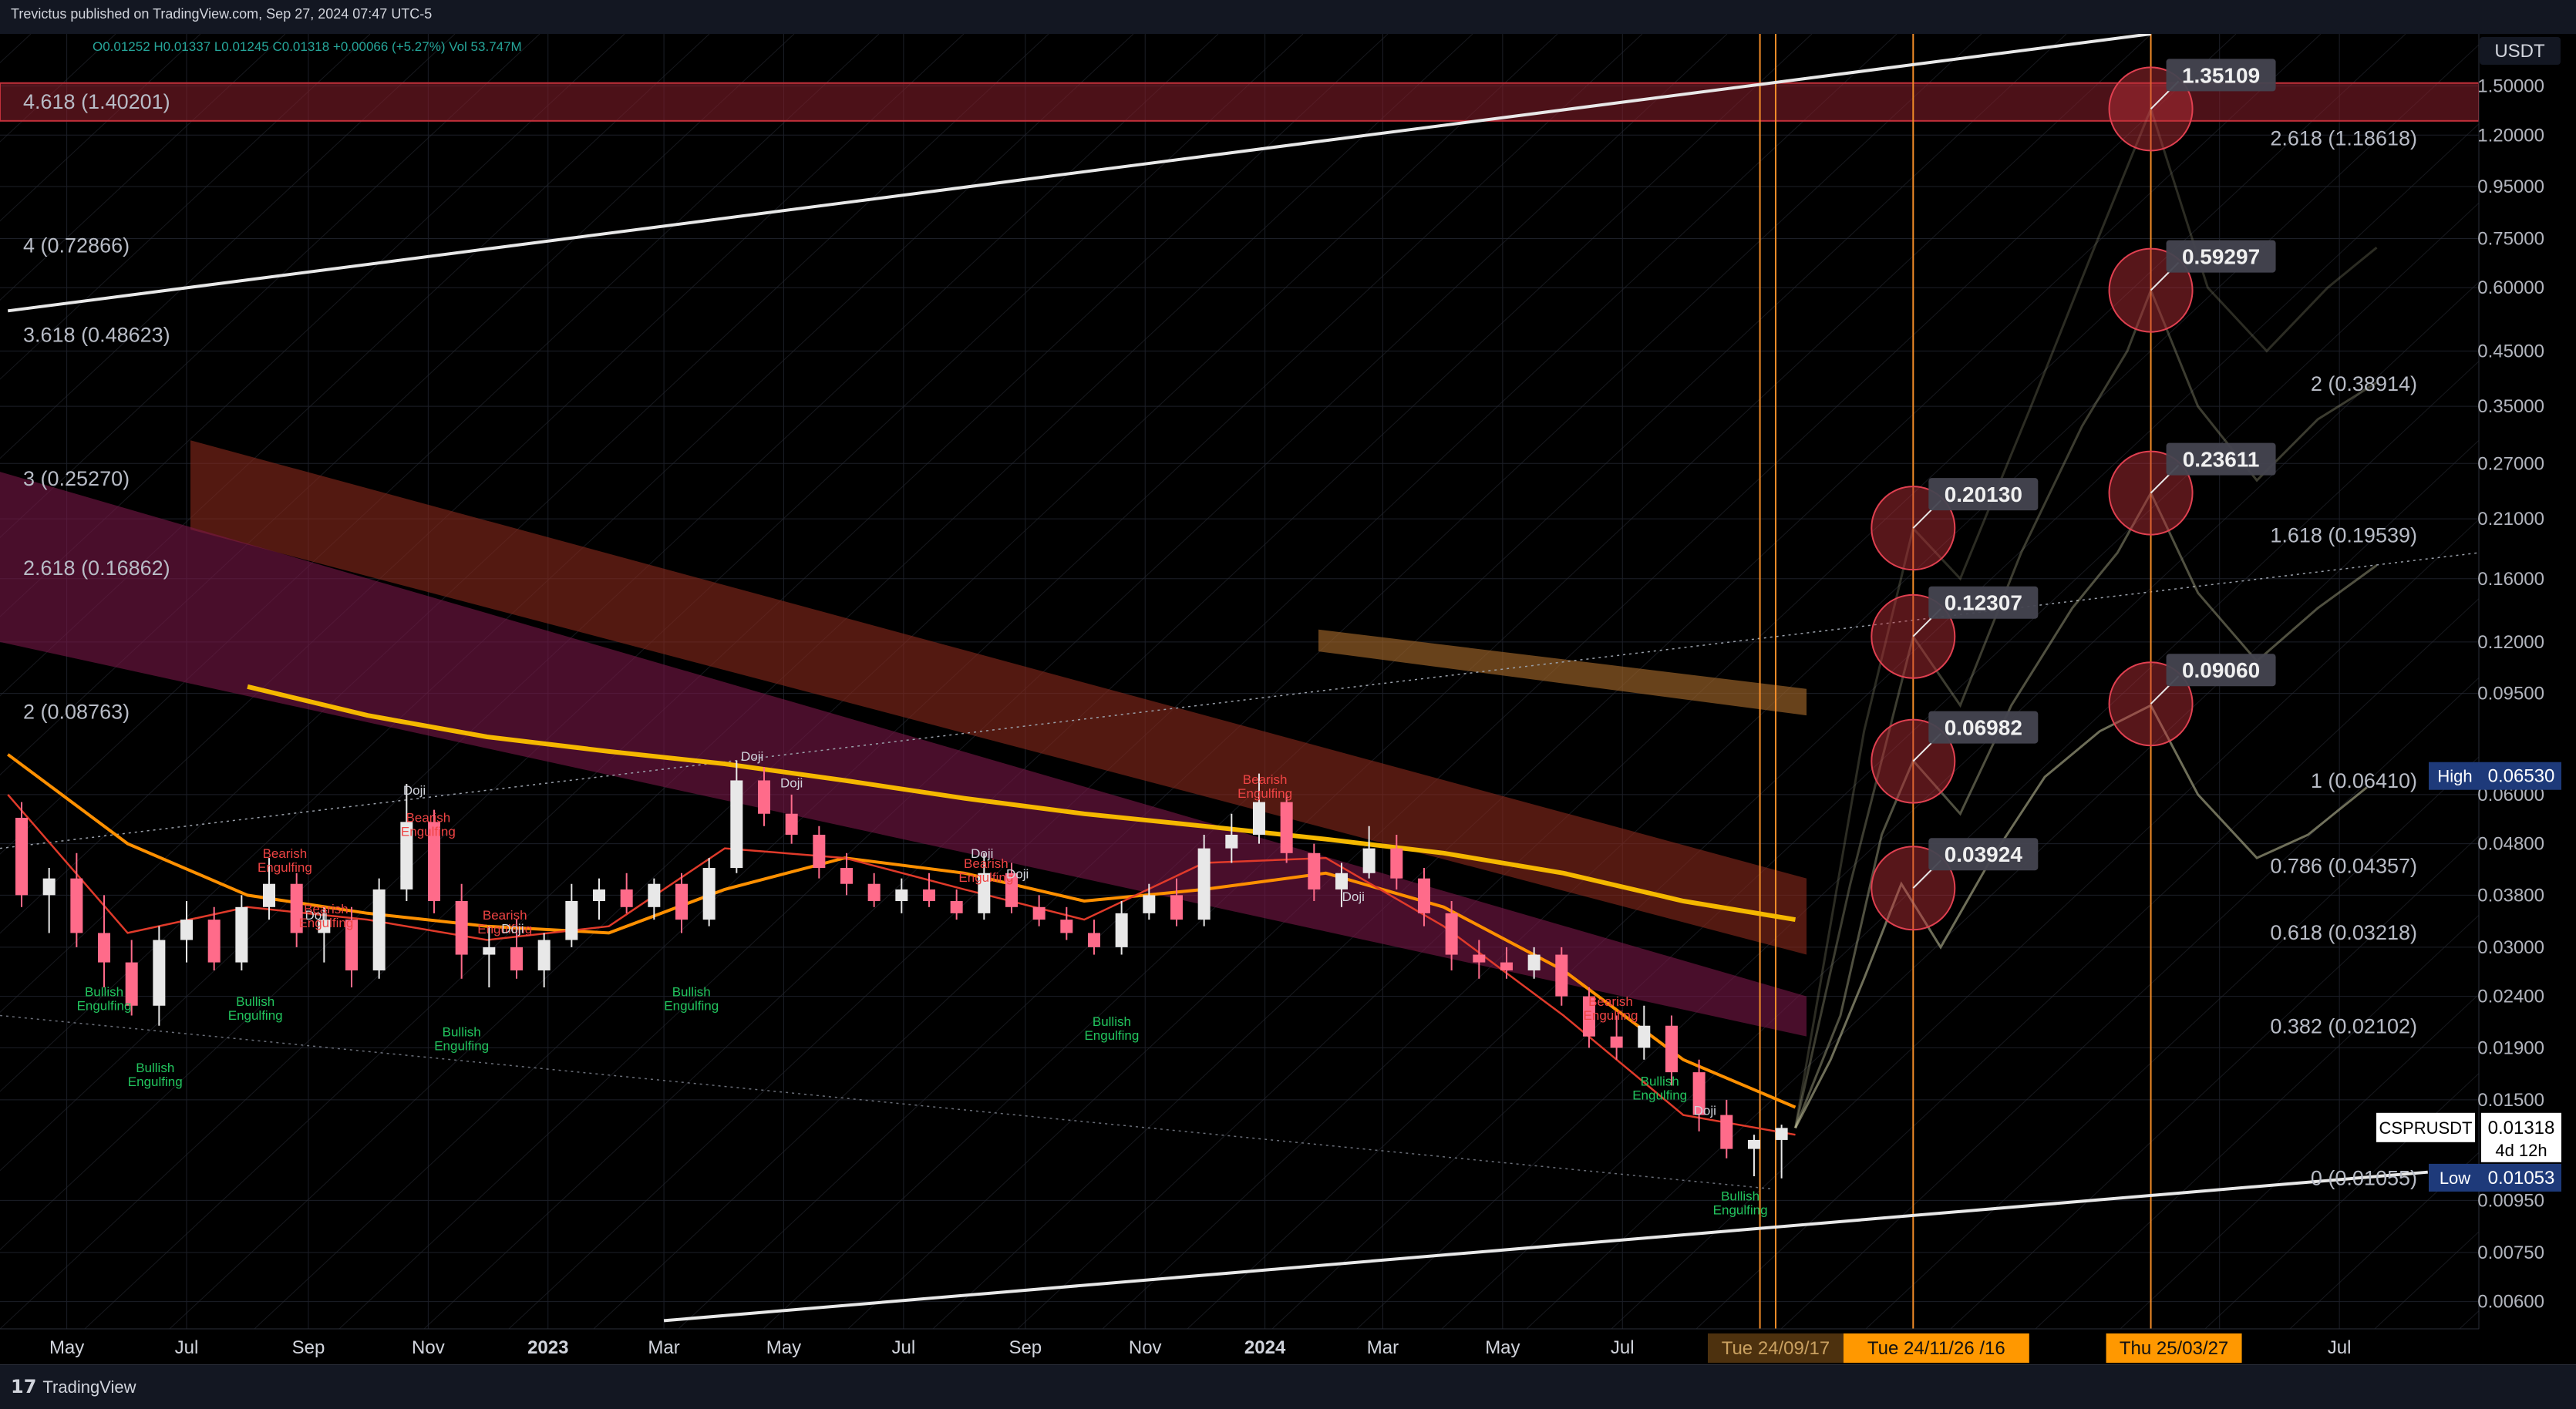  I want to click on price-tick-label: 0.12000, so click(2511, 642).